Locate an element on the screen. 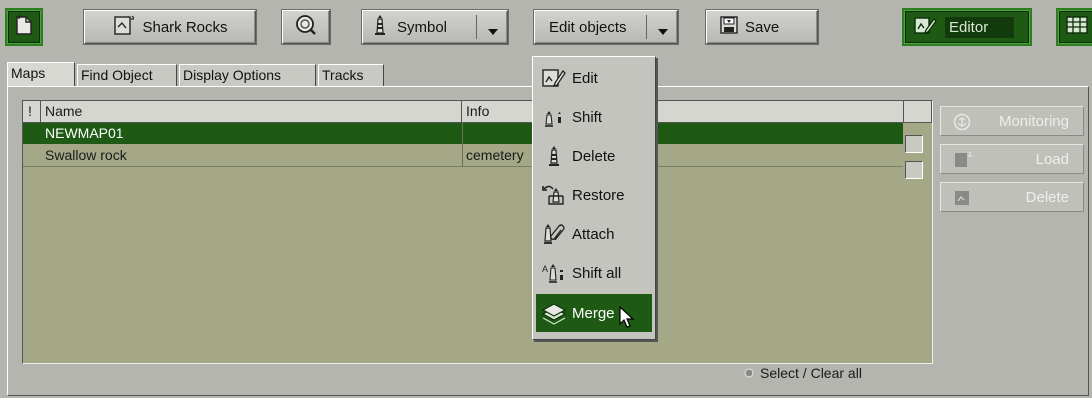 This screenshot has height=398, width=1092. menu-item-label: Edit is located at coordinates (585, 78).